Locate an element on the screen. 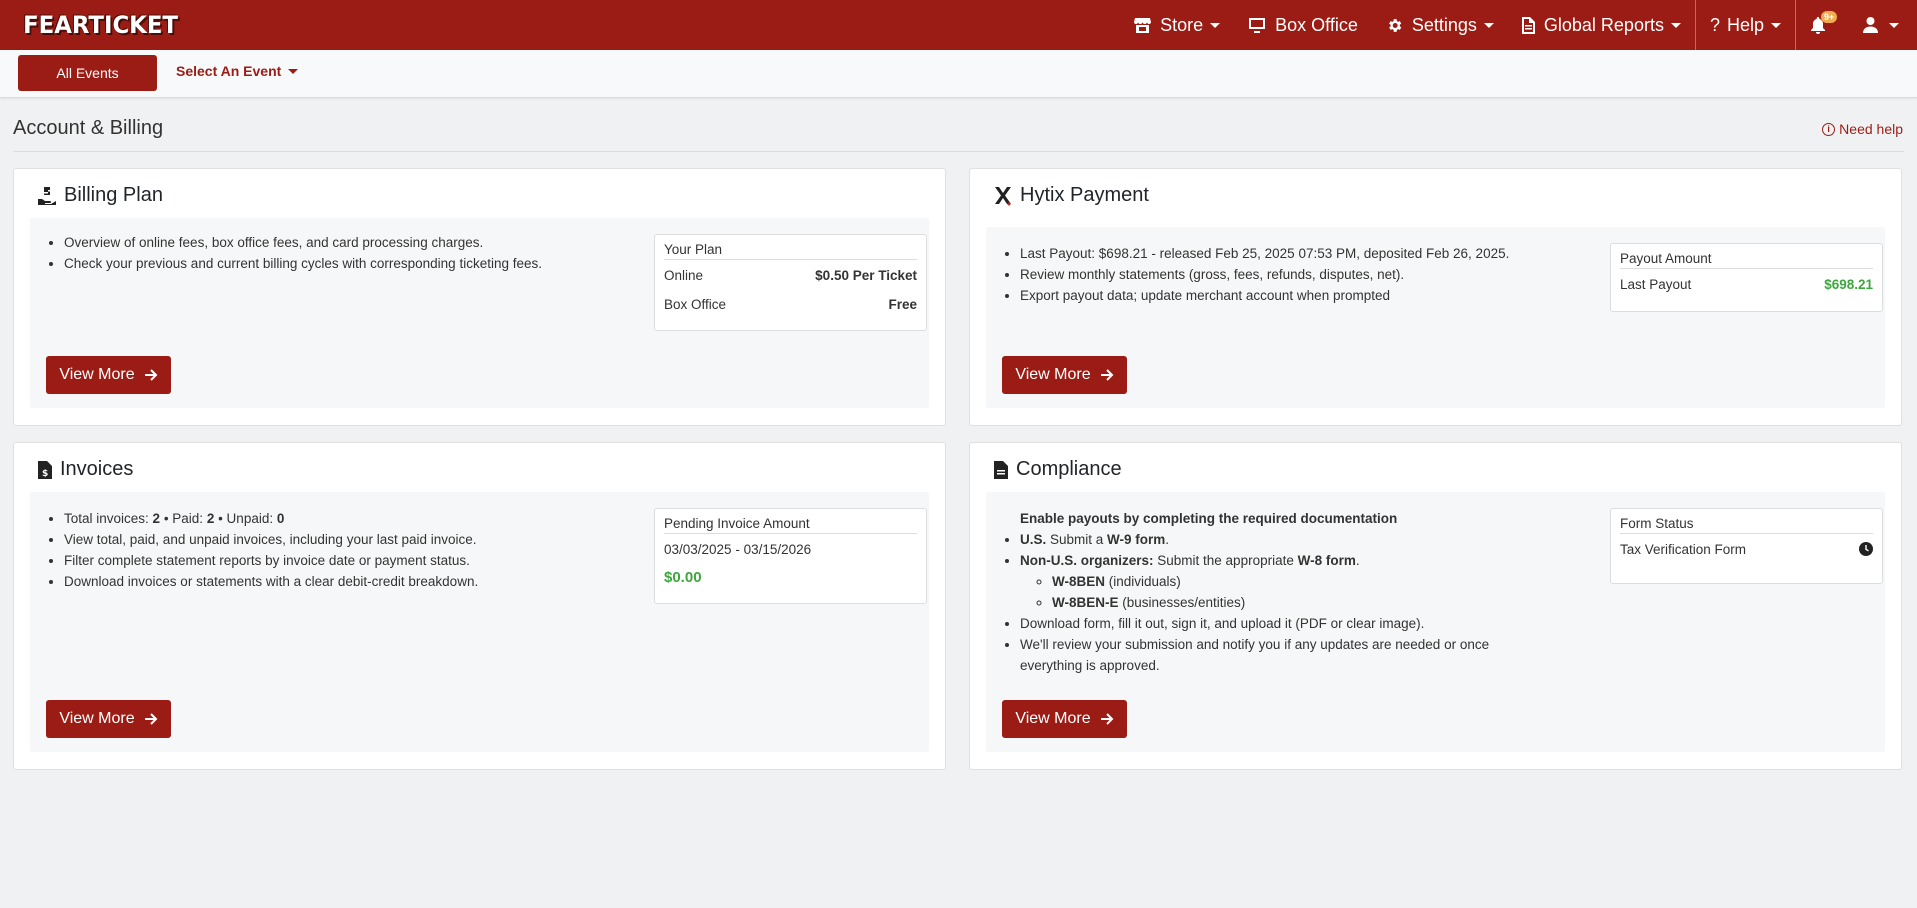  billing-plan-view-more-button: View More is located at coordinates (108, 375).